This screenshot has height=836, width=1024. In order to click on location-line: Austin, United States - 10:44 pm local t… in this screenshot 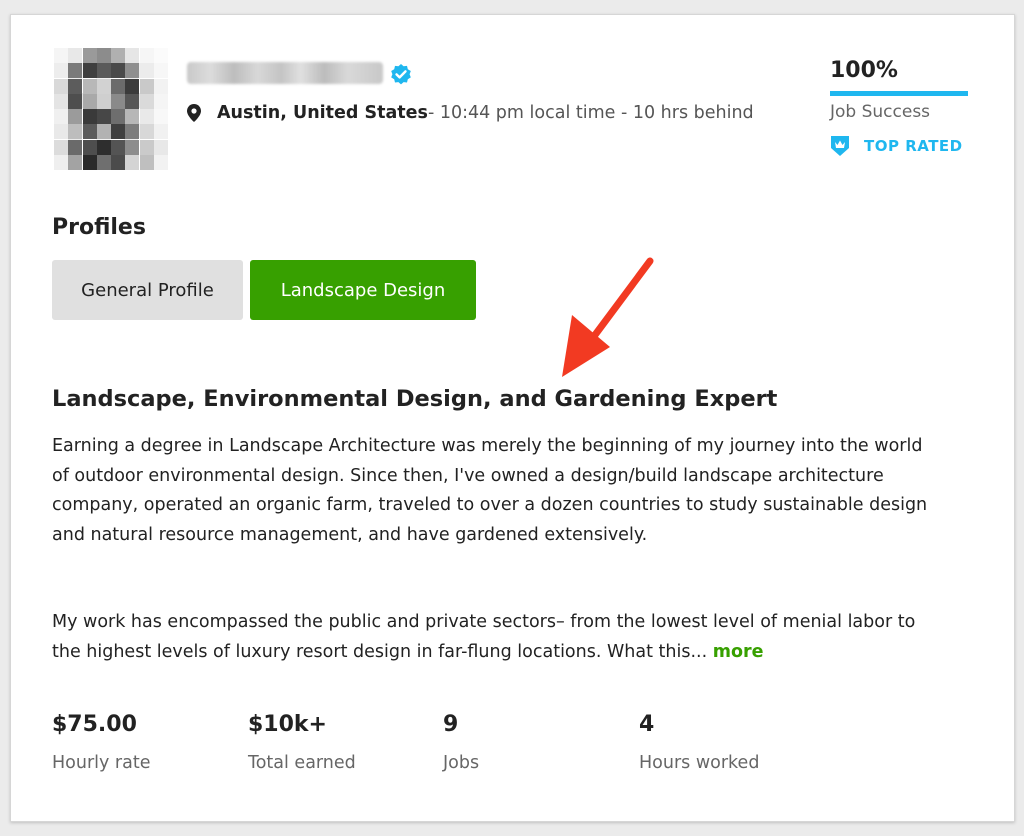, I will do `click(470, 113)`.